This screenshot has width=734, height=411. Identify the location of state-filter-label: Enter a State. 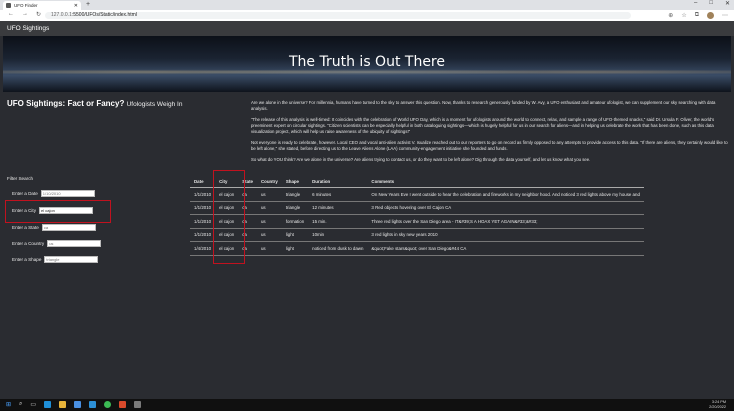
(25, 227).